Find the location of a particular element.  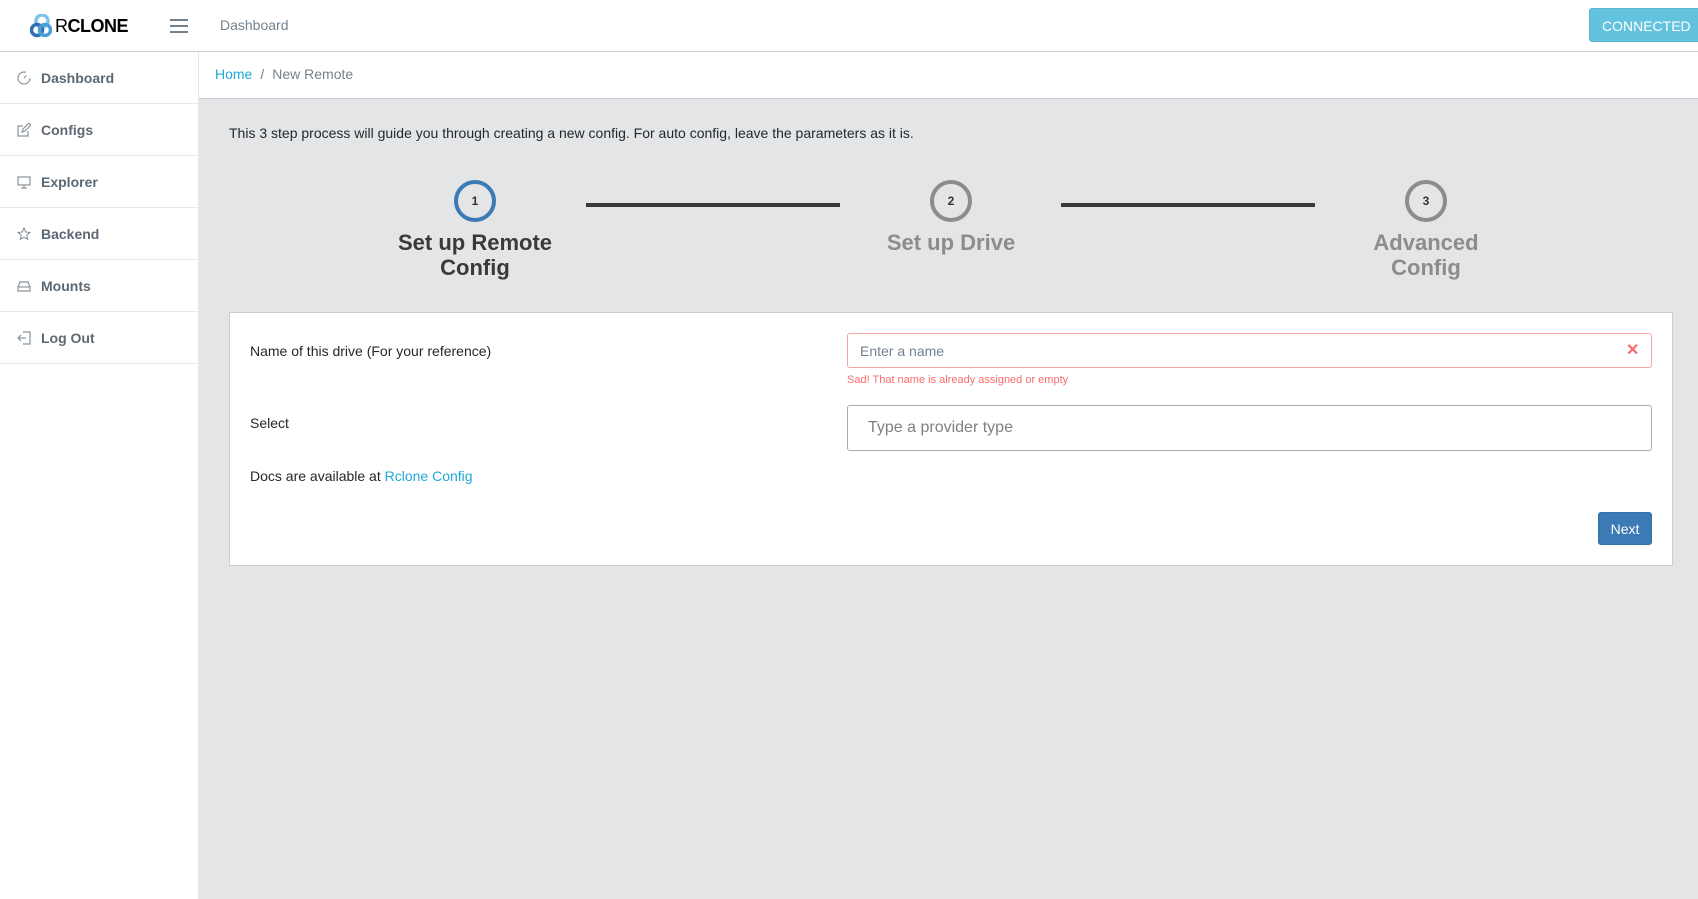

sidebar-item-configs: Configs is located at coordinates (99, 130).